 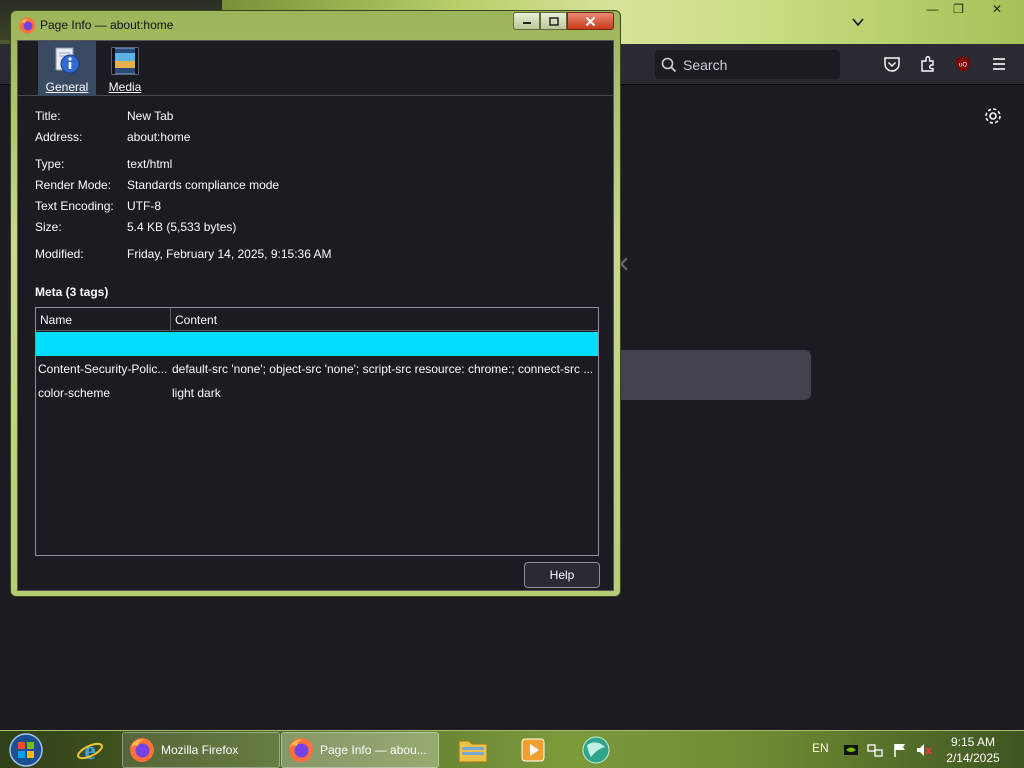 What do you see at coordinates (928, 64) in the screenshot?
I see `extensions-icon` at bounding box center [928, 64].